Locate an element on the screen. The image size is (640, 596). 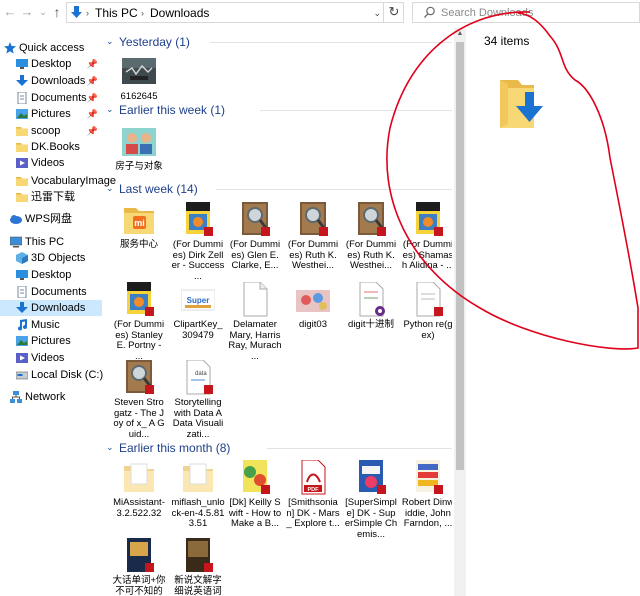
back-arrow-icon: ← is located at coordinates (10, 12).